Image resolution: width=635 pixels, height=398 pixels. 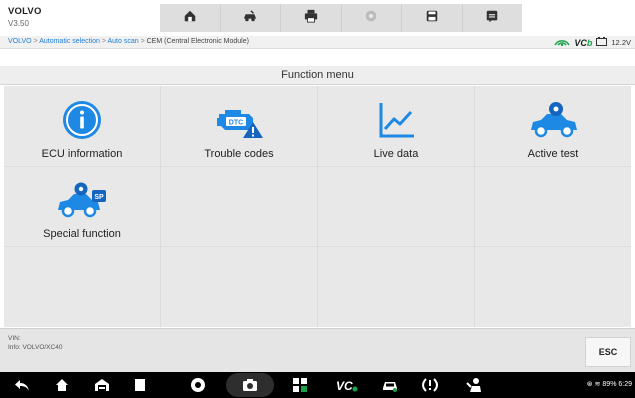 I want to click on save-button, so click(x=432, y=18).